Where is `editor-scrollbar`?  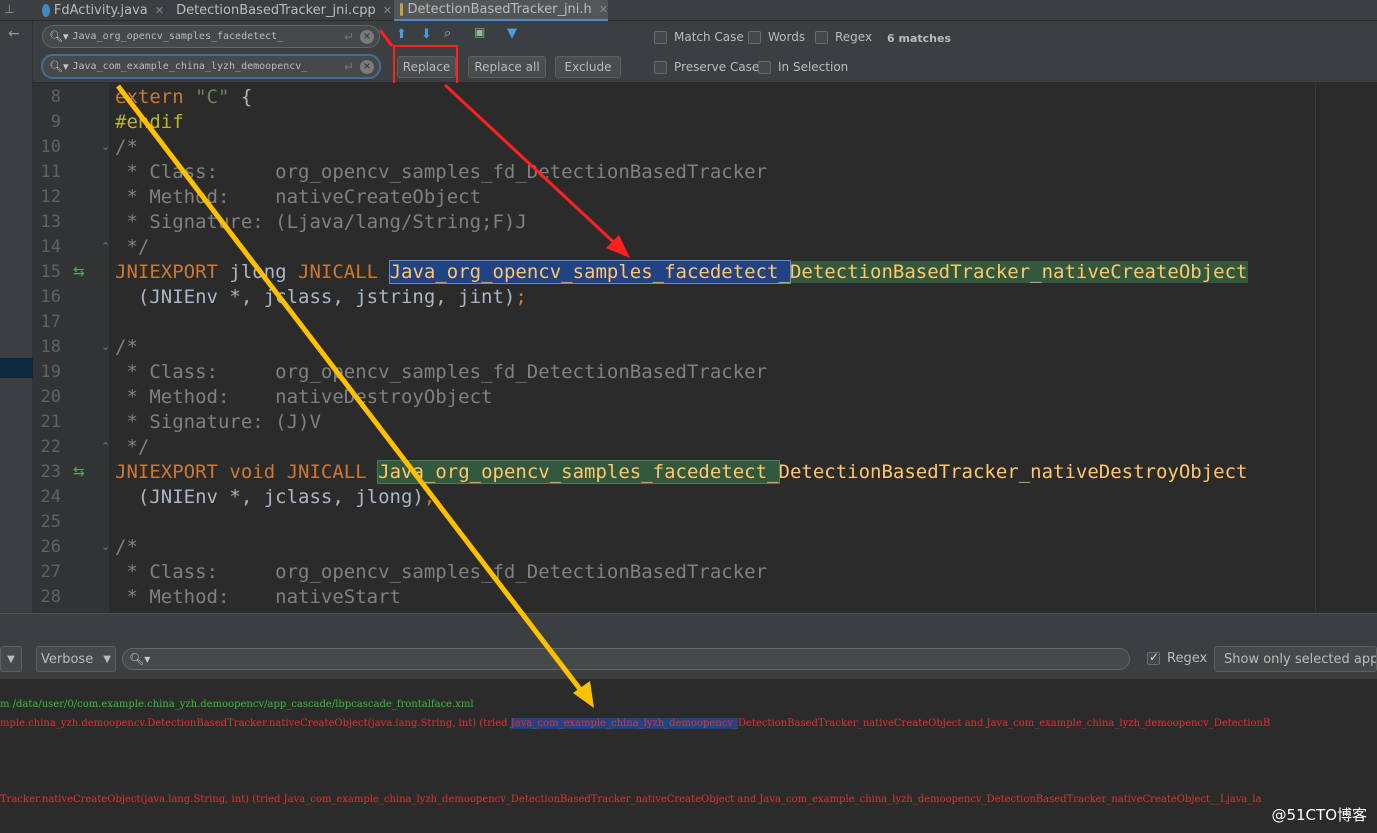 editor-scrollbar is located at coordinates (1346, 348).